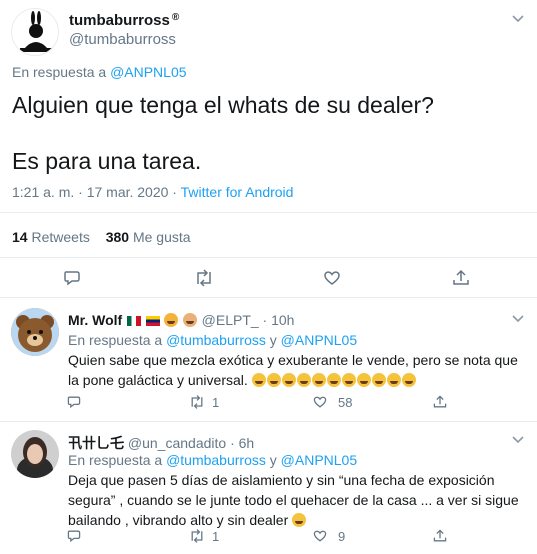 The width and height of the screenshot is (537, 554). Describe the element at coordinates (95, 320) in the screenshot. I see `reply-author-name: Mr. Wolf` at that location.